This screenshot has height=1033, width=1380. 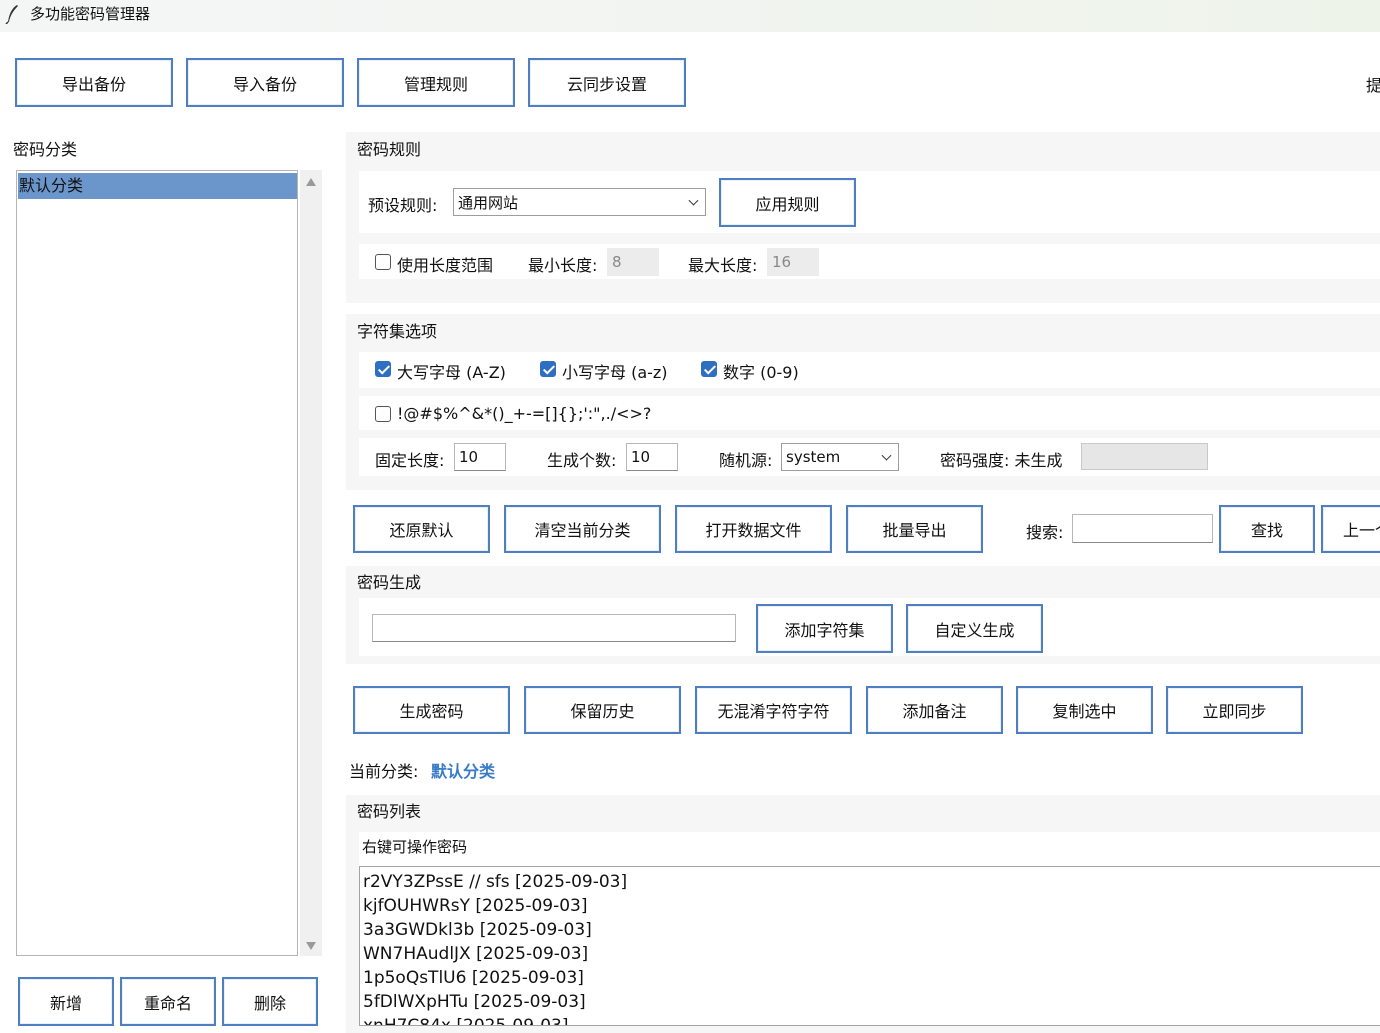 What do you see at coordinates (787, 202) in the screenshot?
I see `apply-rule-button: 应用规则` at bounding box center [787, 202].